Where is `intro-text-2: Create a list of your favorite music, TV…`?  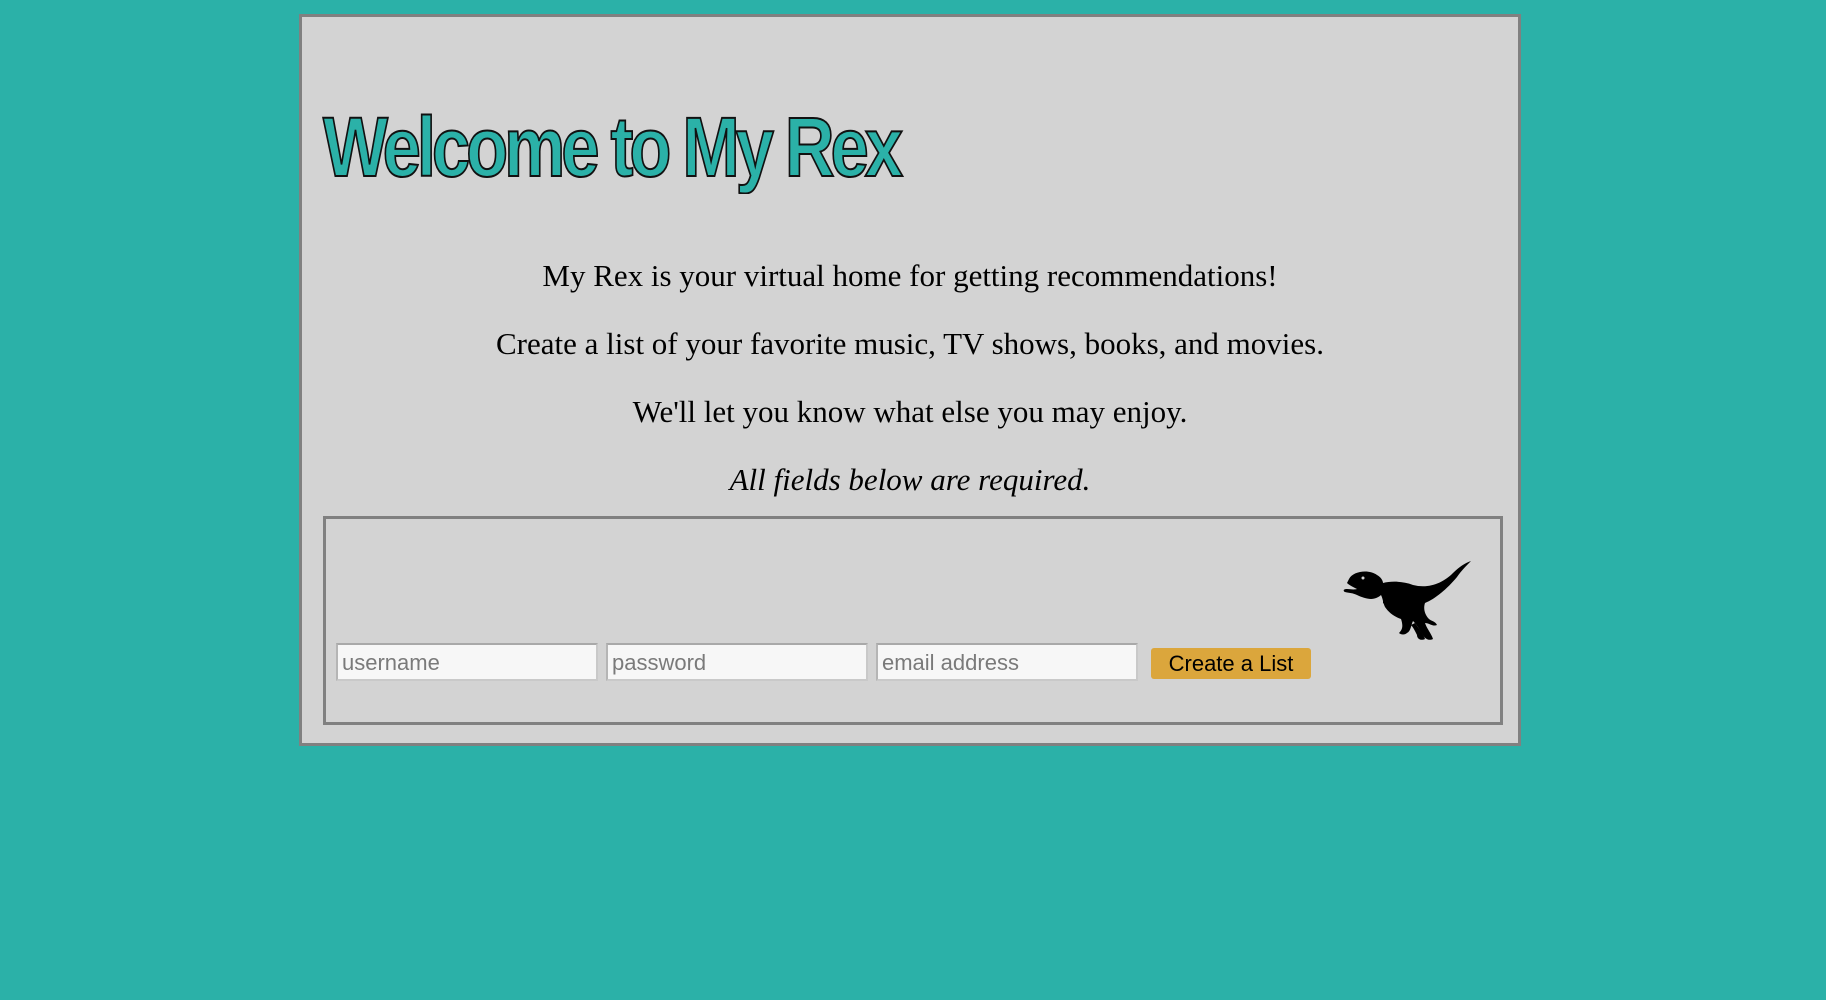 intro-text-2: Create a list of your favorite music, TV… is located at coordinates (910, 343).